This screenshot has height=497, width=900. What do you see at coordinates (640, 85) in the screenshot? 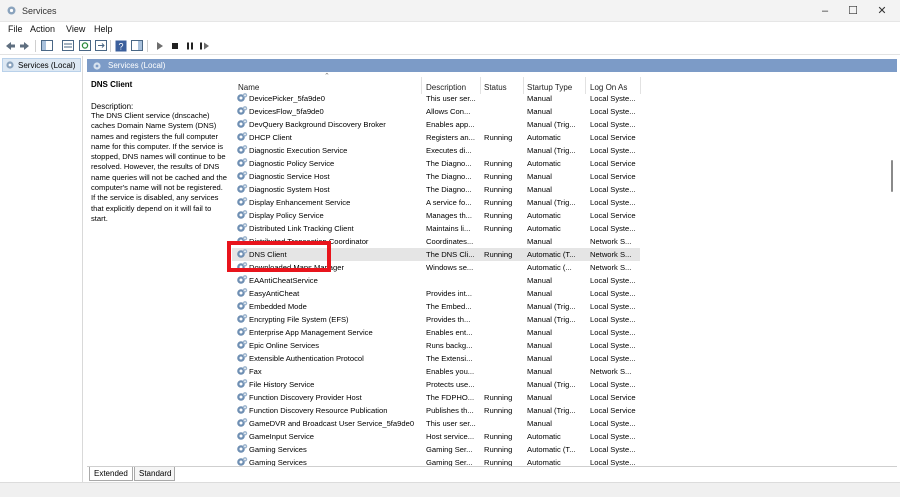
I see `column-divider` at bounding box center [640, 85].